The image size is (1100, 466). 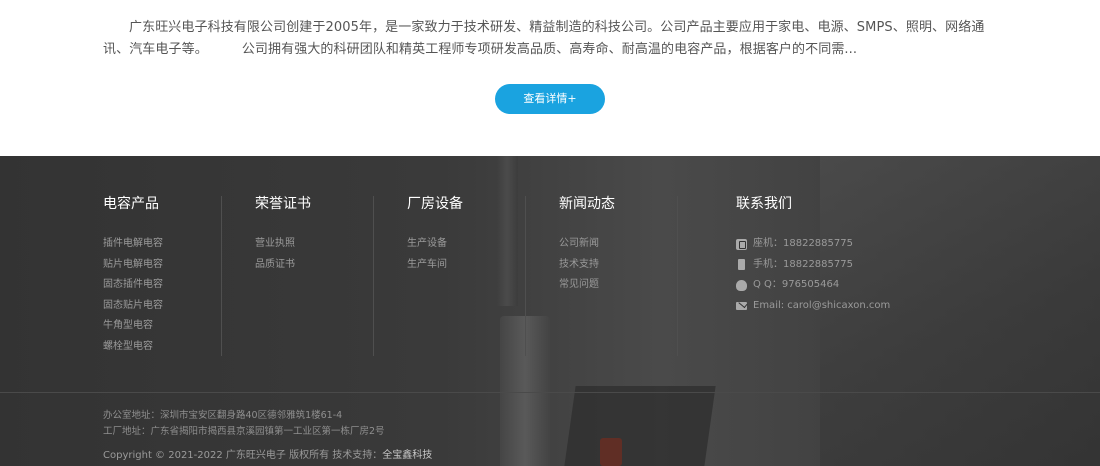 I want to click on contact-mobile-text: 手机：18822885775, so click(x=803, y=264).